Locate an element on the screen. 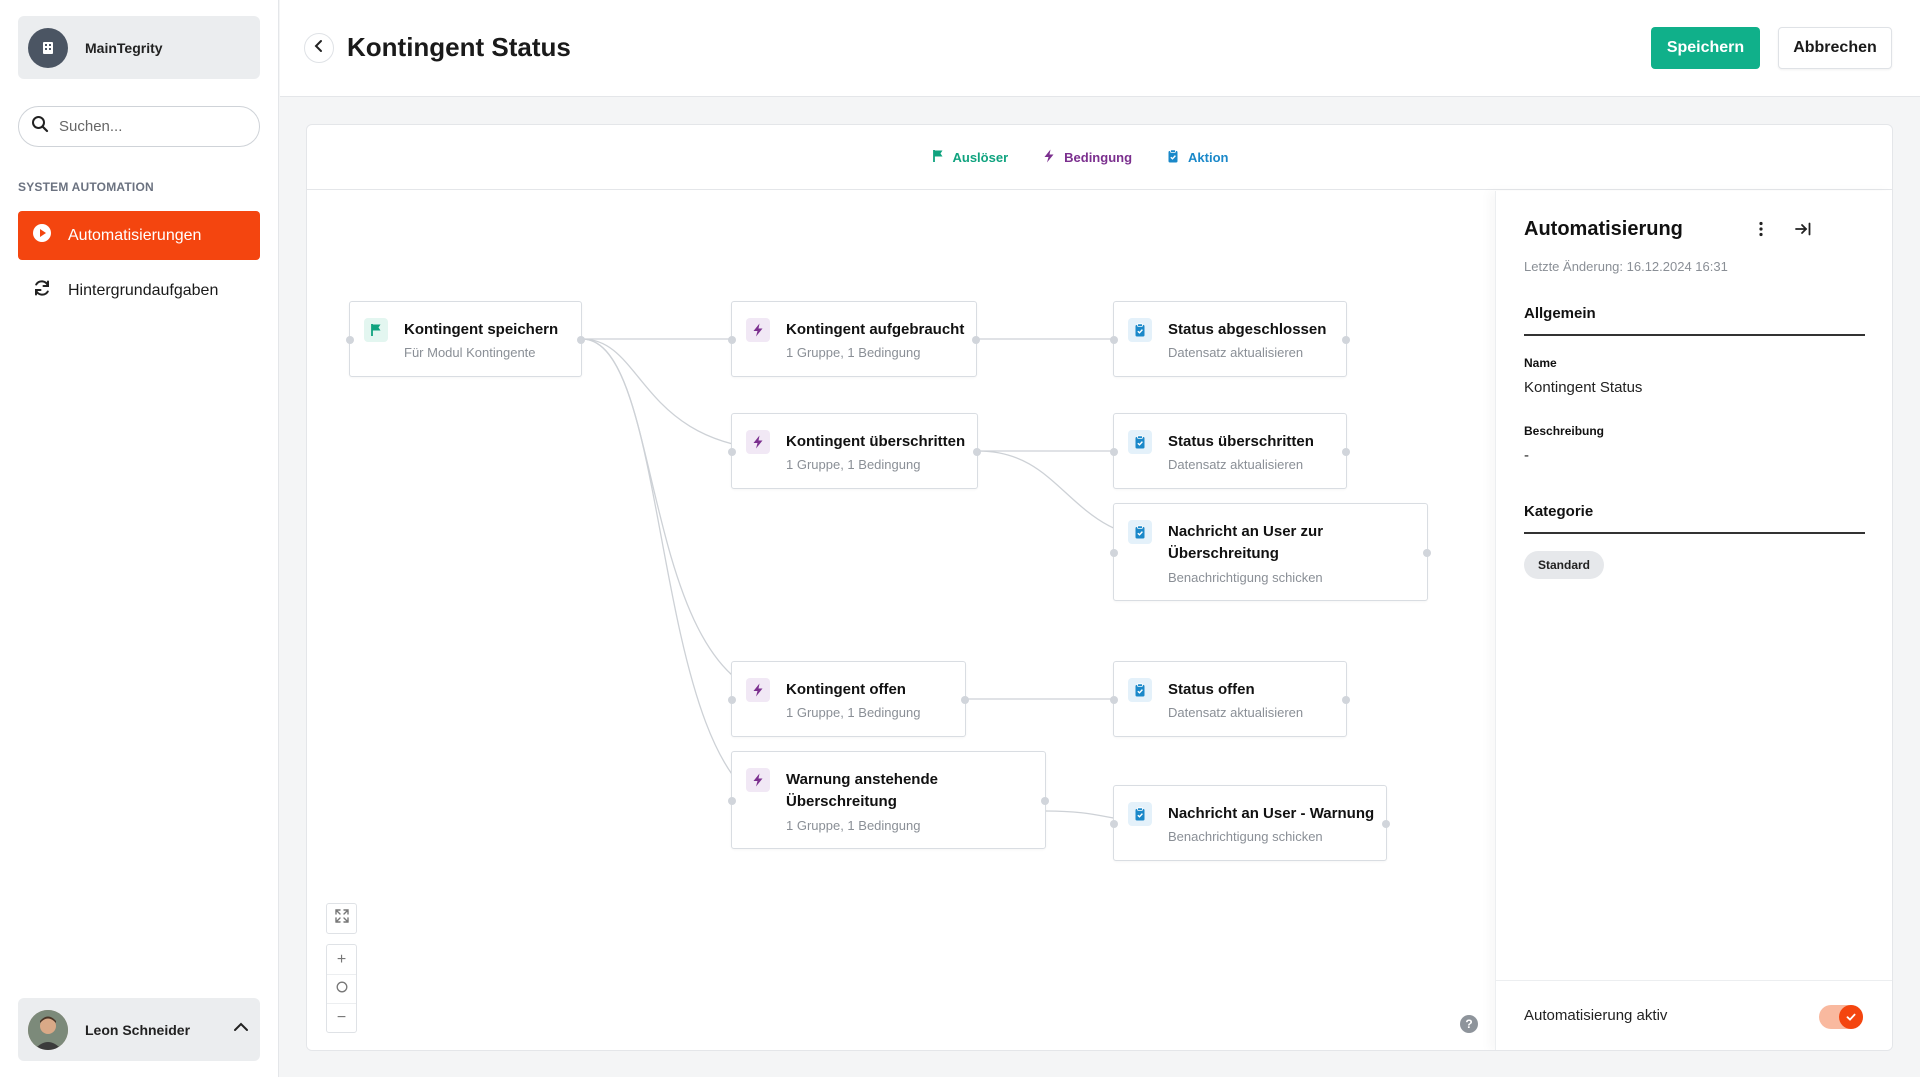  sidebar-item-automatisierungen: Automatisierungen is located at coordinates (139, 235).